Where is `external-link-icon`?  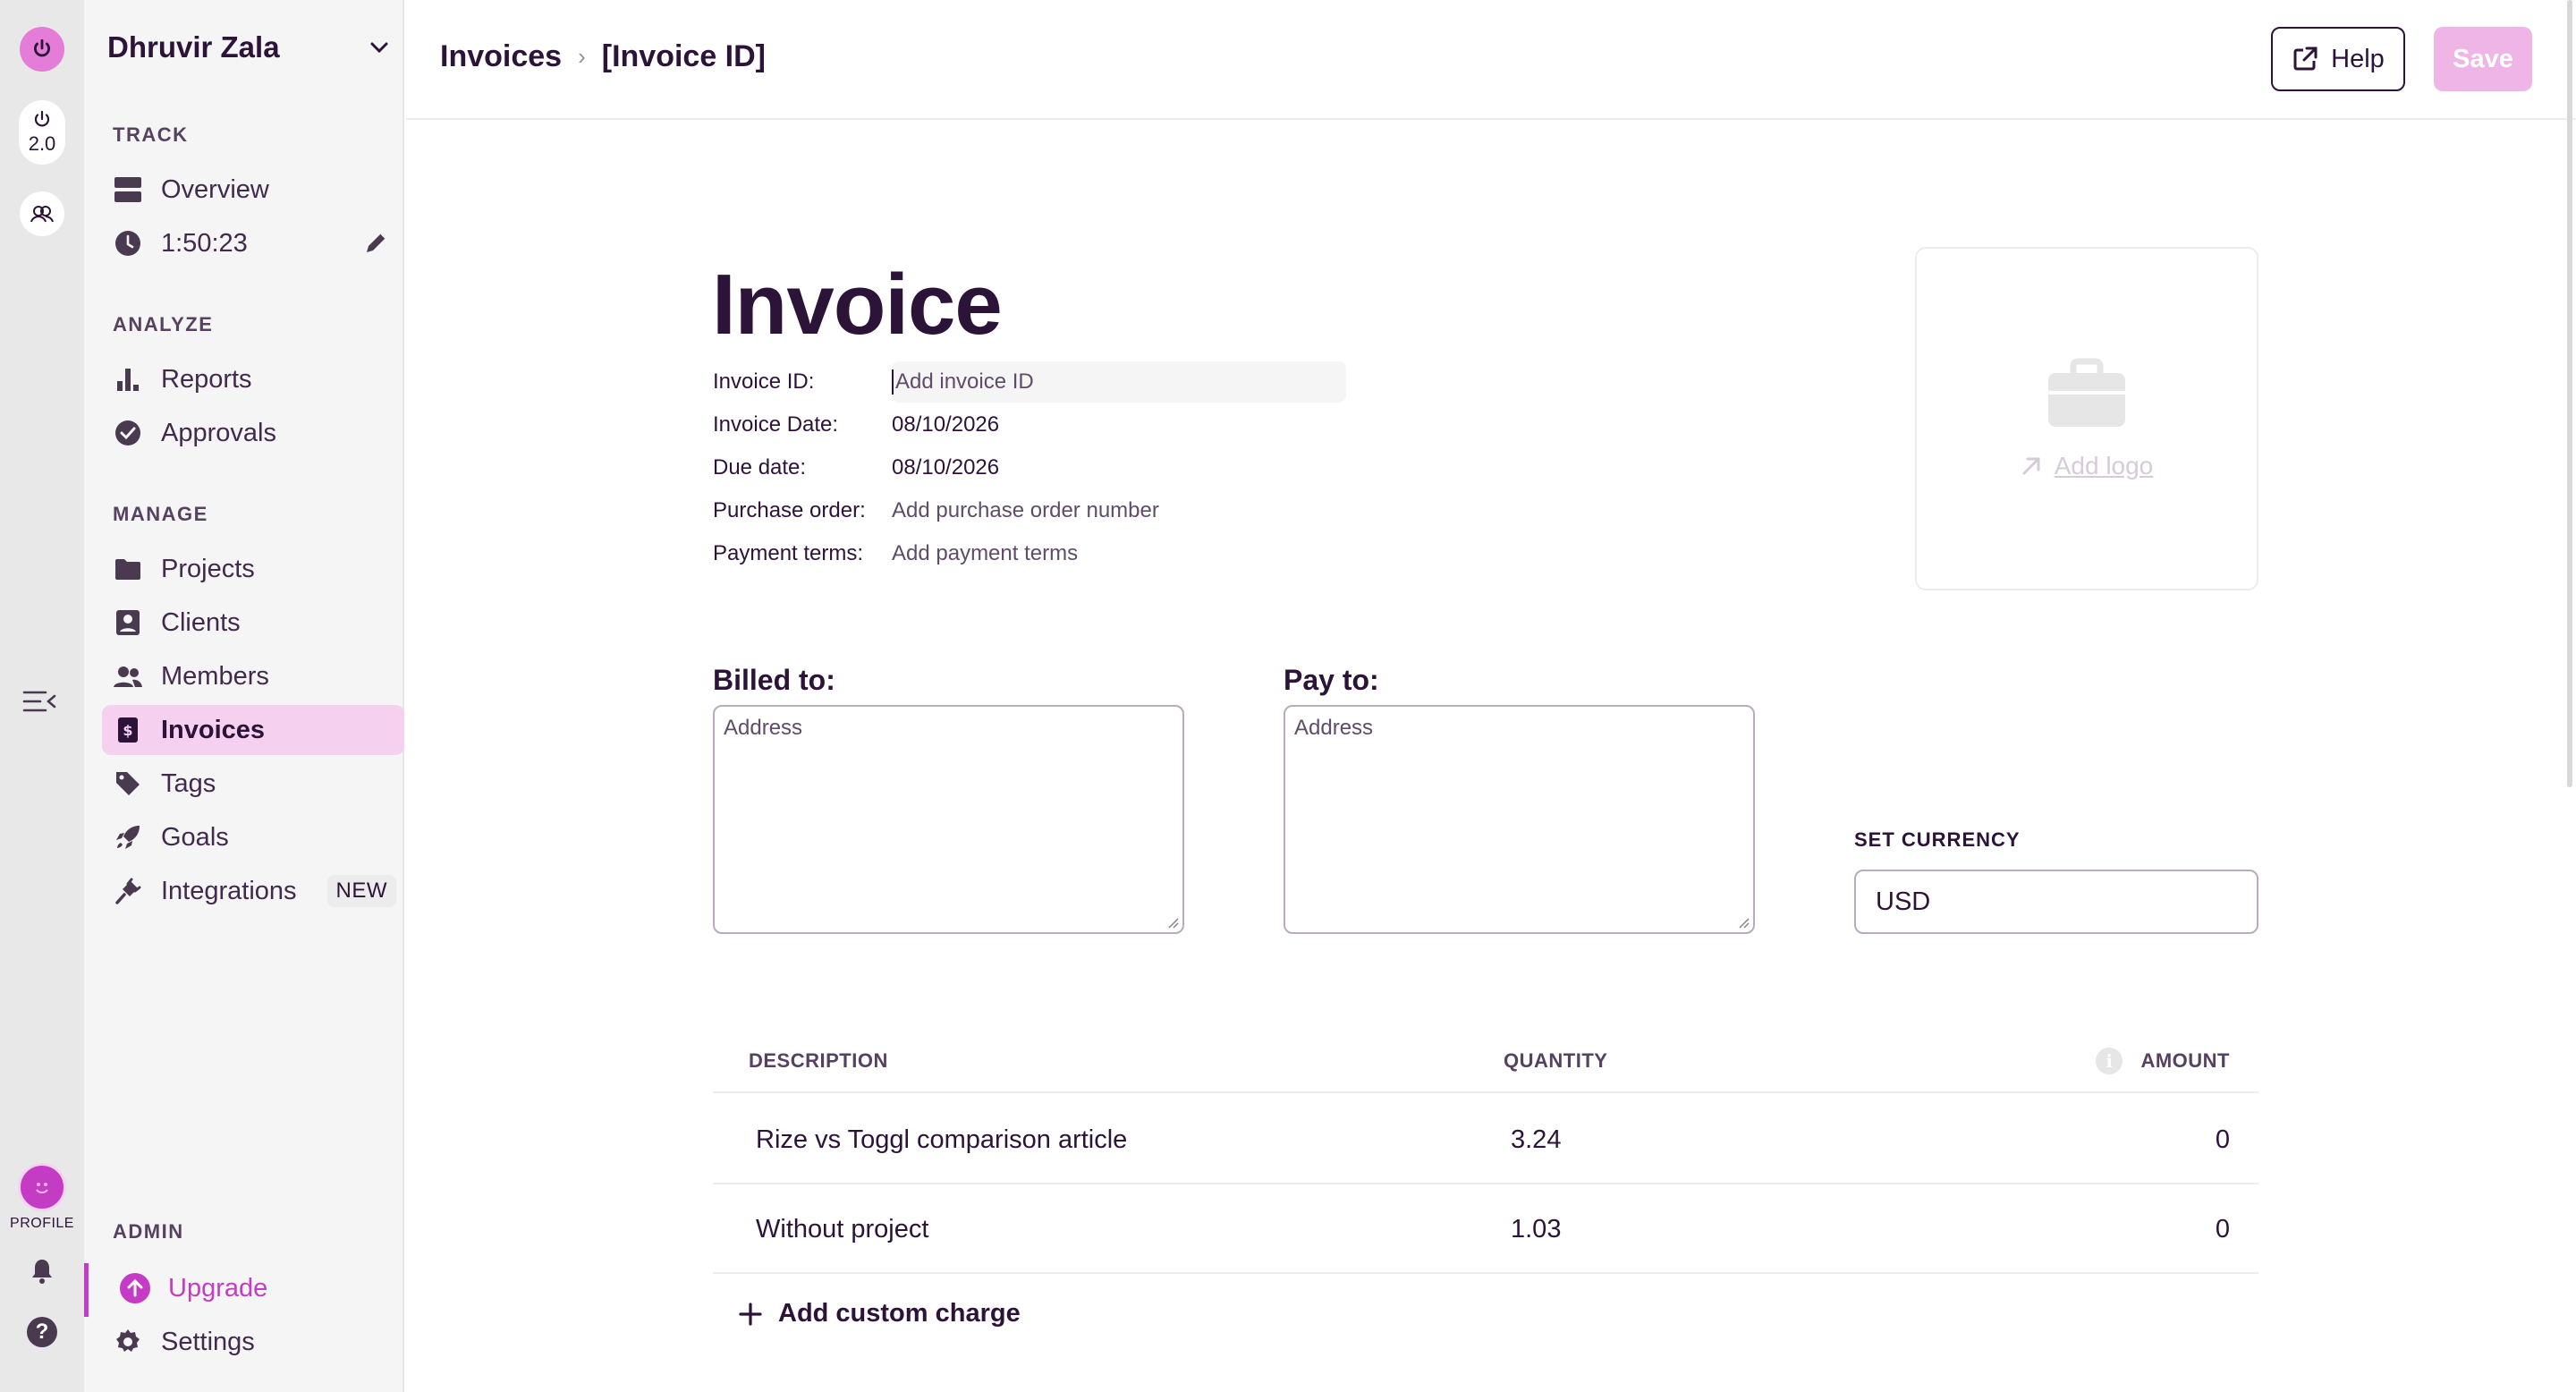
external-link-icon is located at coordinates (2305, 59).